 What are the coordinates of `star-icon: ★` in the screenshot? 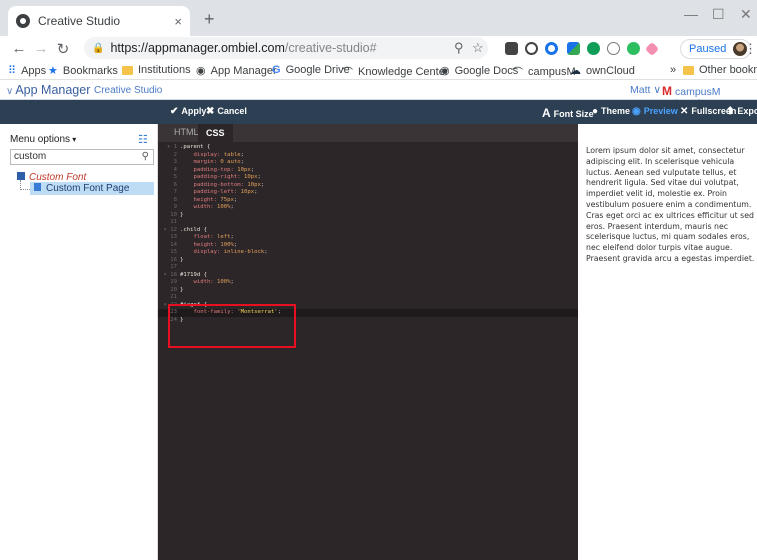 It's located at (53, 71).